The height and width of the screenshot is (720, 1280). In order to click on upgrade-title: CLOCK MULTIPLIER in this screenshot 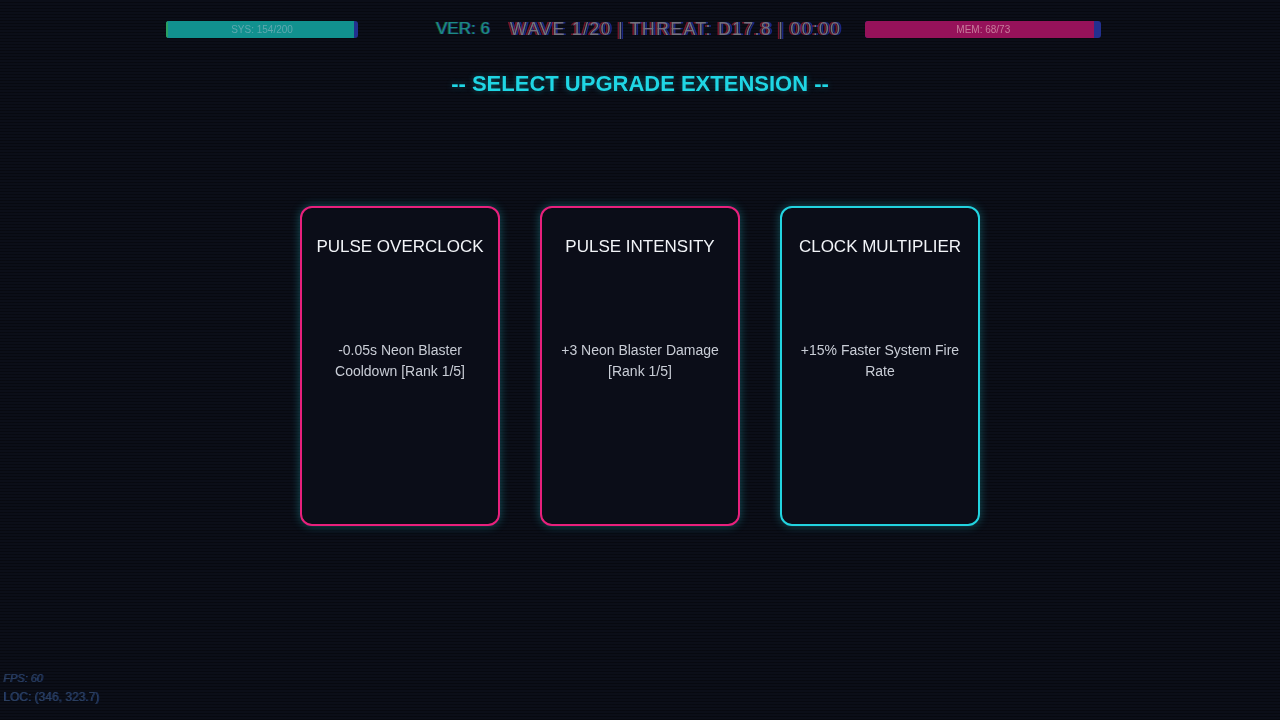, I will do `click(880, 247)`.